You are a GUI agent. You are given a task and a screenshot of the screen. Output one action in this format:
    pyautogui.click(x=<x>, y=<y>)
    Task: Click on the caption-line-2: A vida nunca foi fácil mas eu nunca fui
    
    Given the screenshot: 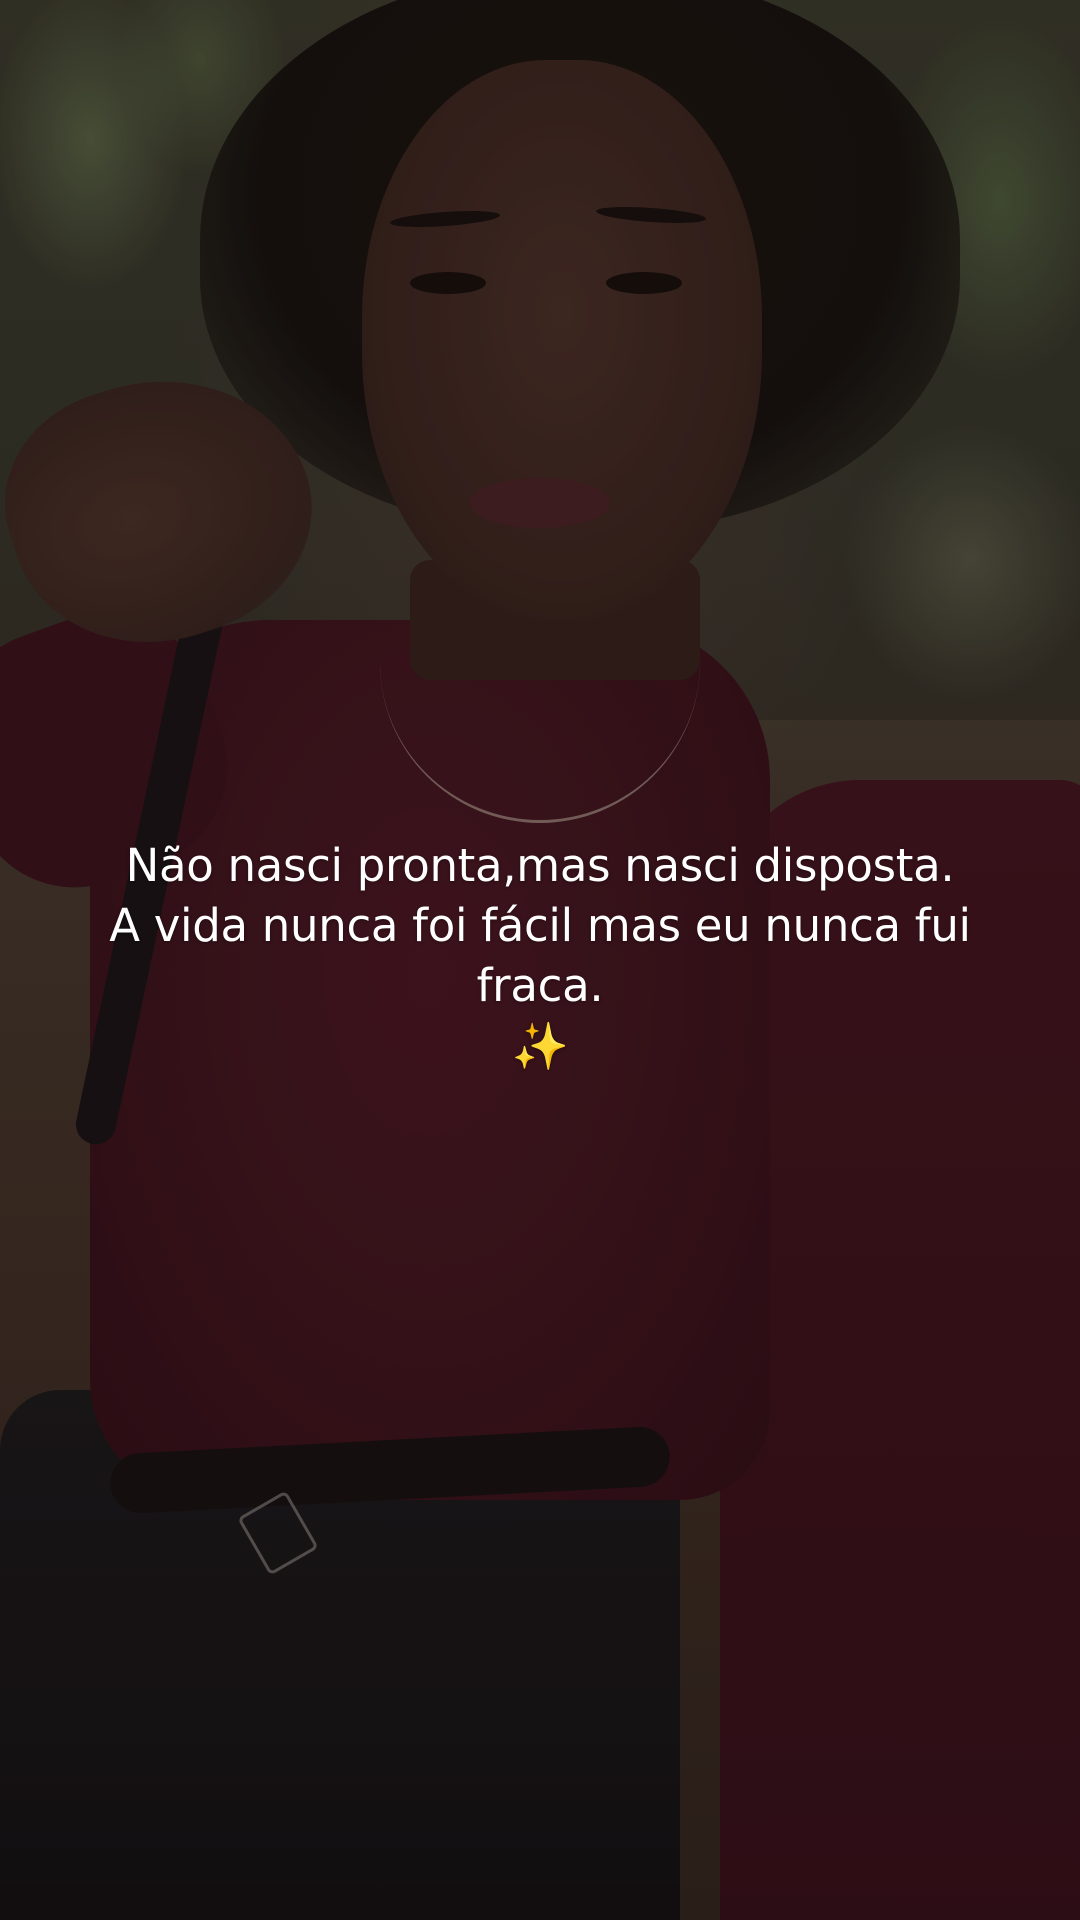 What is the action you would take?
    pyautogui.click(x=540, y=925)
    